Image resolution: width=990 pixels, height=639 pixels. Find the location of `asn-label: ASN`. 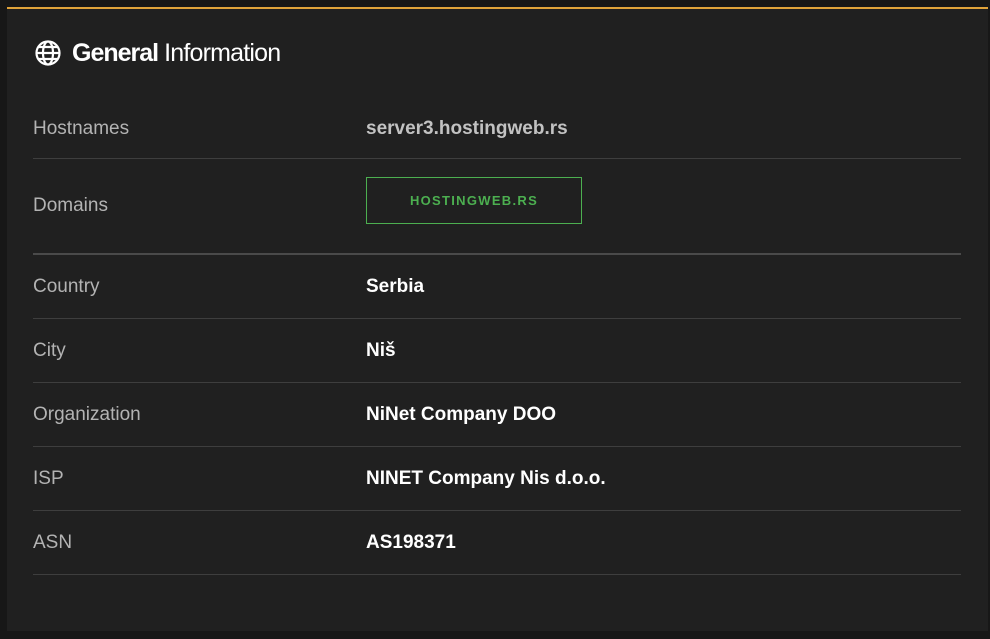

asn-label: ASN is located at coordinates (53, 542).